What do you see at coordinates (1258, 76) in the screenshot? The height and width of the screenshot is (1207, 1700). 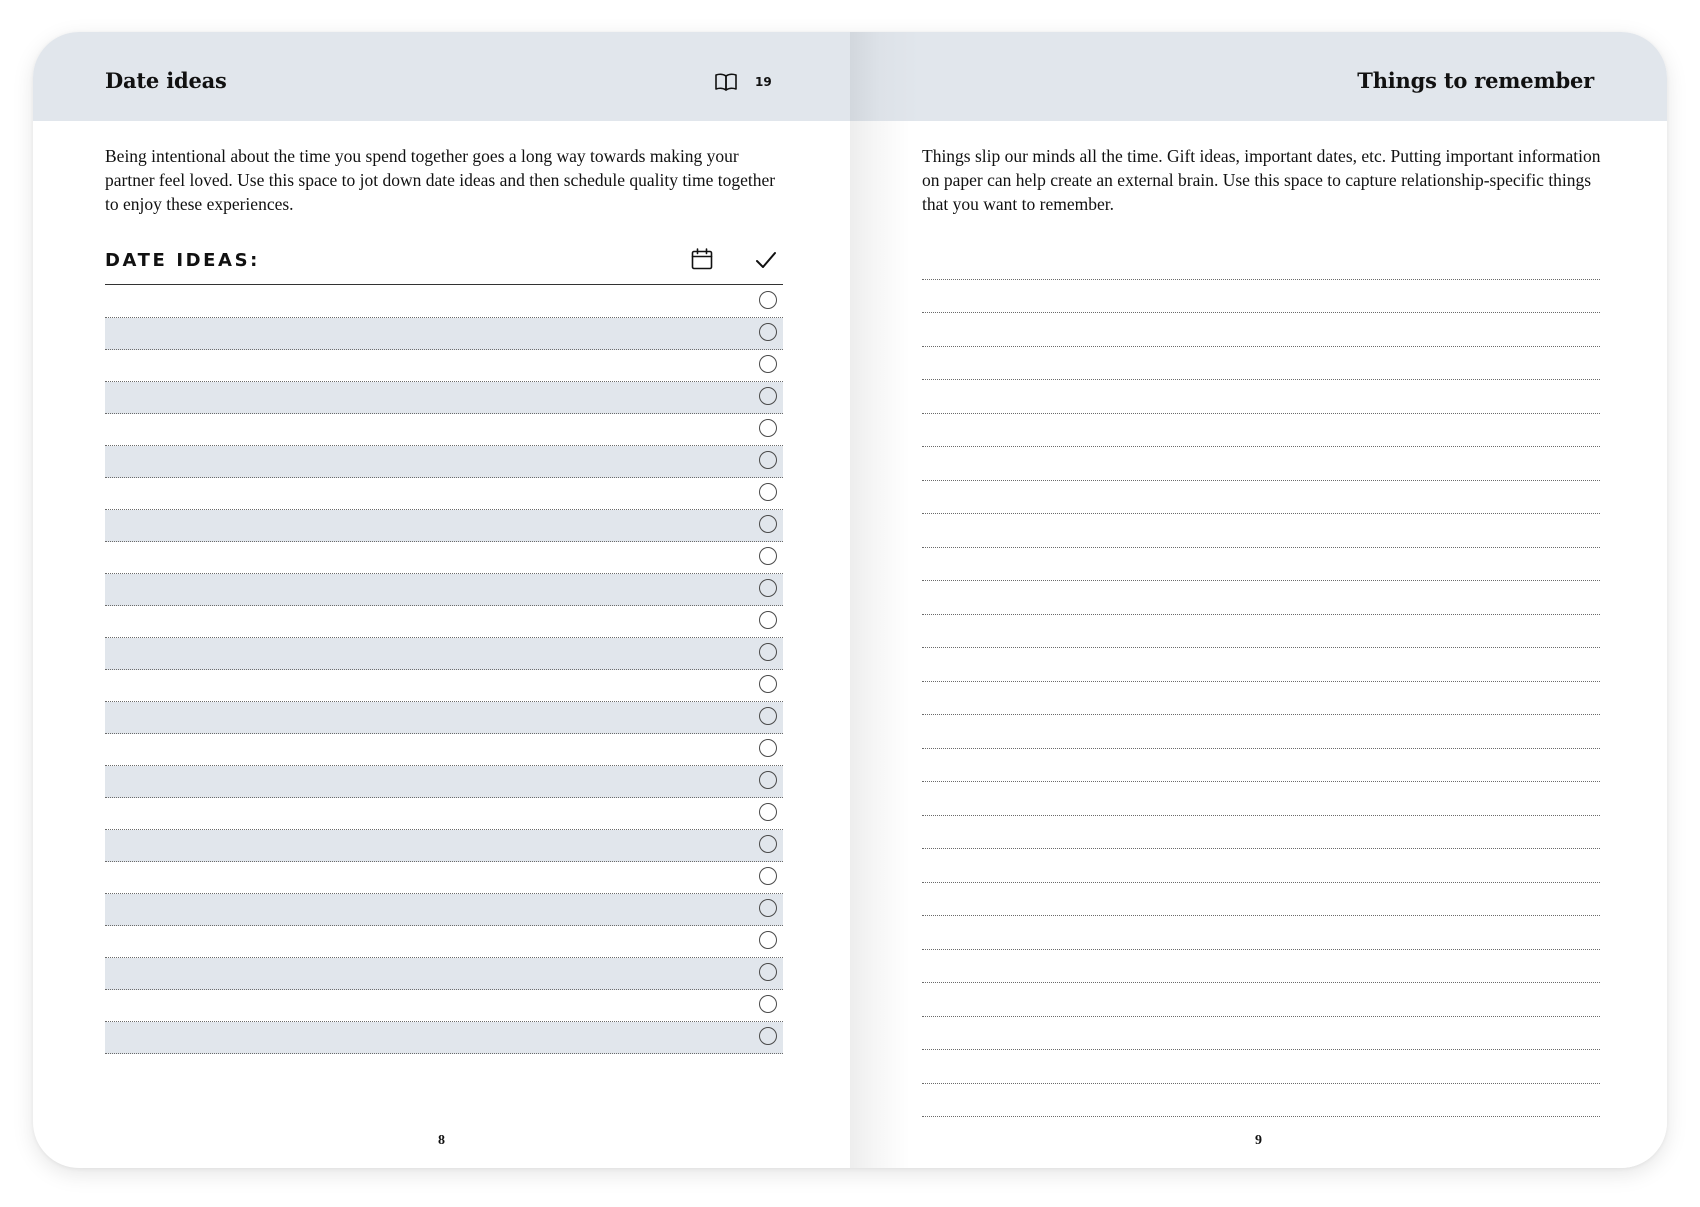 I see `right-page-header: Things to remember` at bounding box center [1258, 76].